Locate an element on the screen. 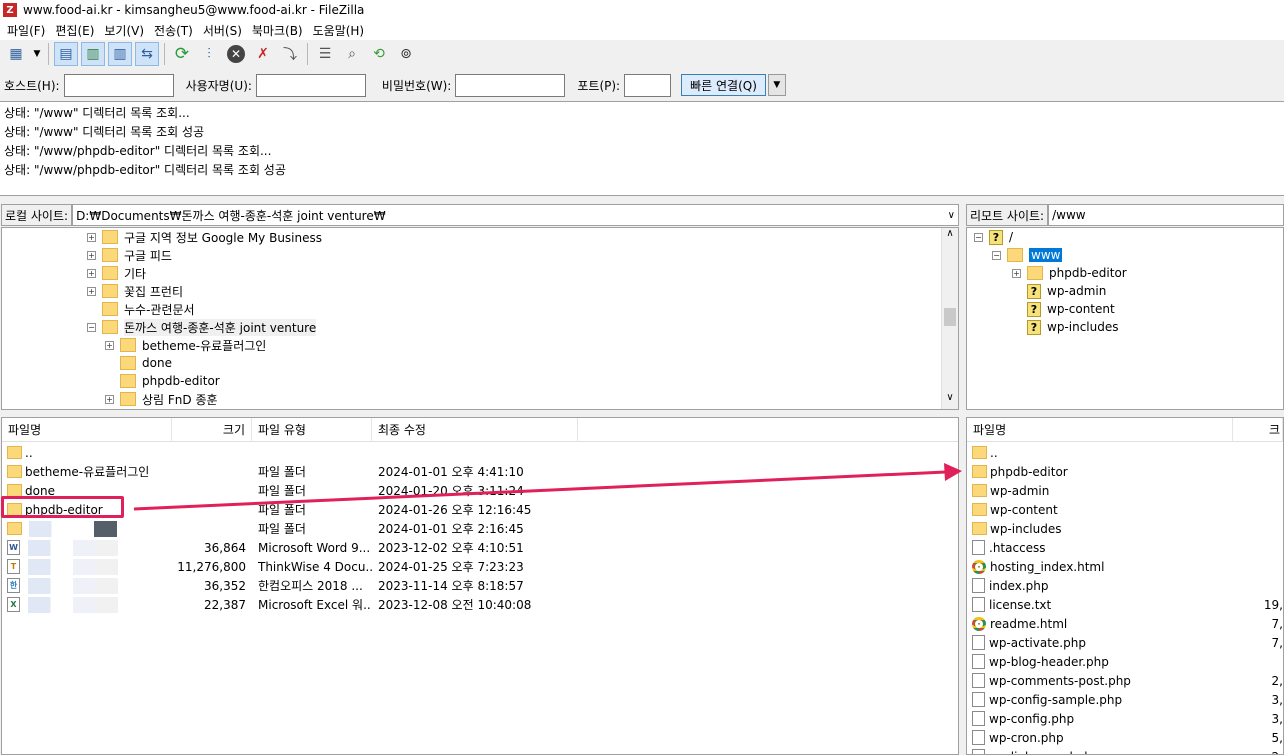  column-size-header: 크 is located at coordinates (1258, 430).